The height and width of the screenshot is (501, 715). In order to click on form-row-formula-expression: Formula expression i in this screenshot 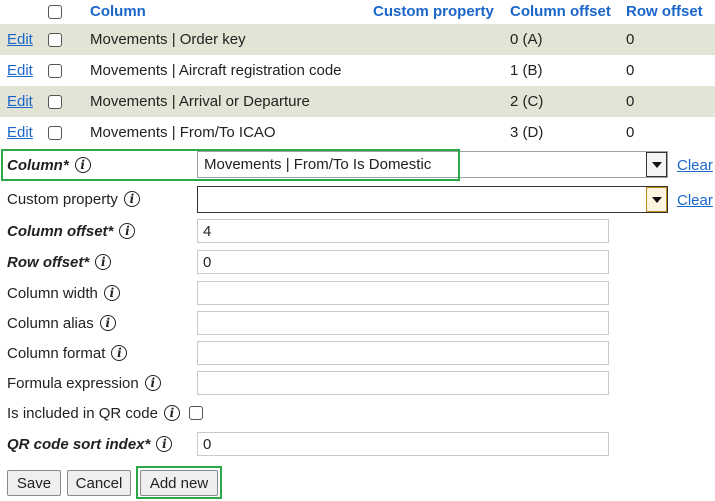, I will do `click(357, 383)`.